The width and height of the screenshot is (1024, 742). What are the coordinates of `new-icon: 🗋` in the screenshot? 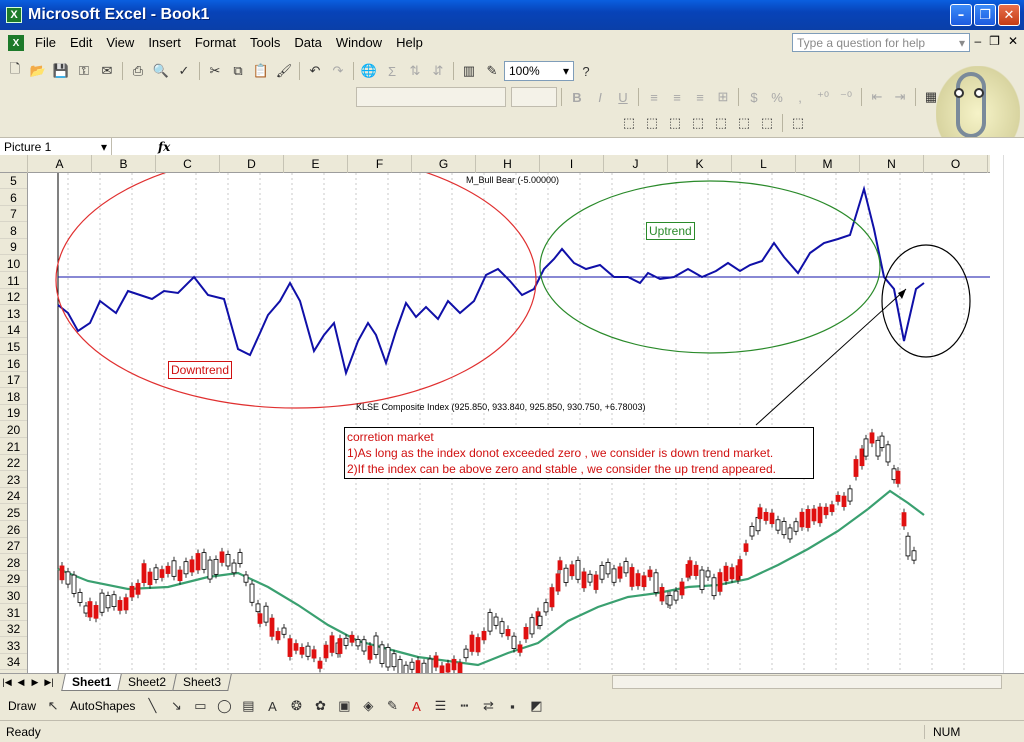 It's located at (15, 71).